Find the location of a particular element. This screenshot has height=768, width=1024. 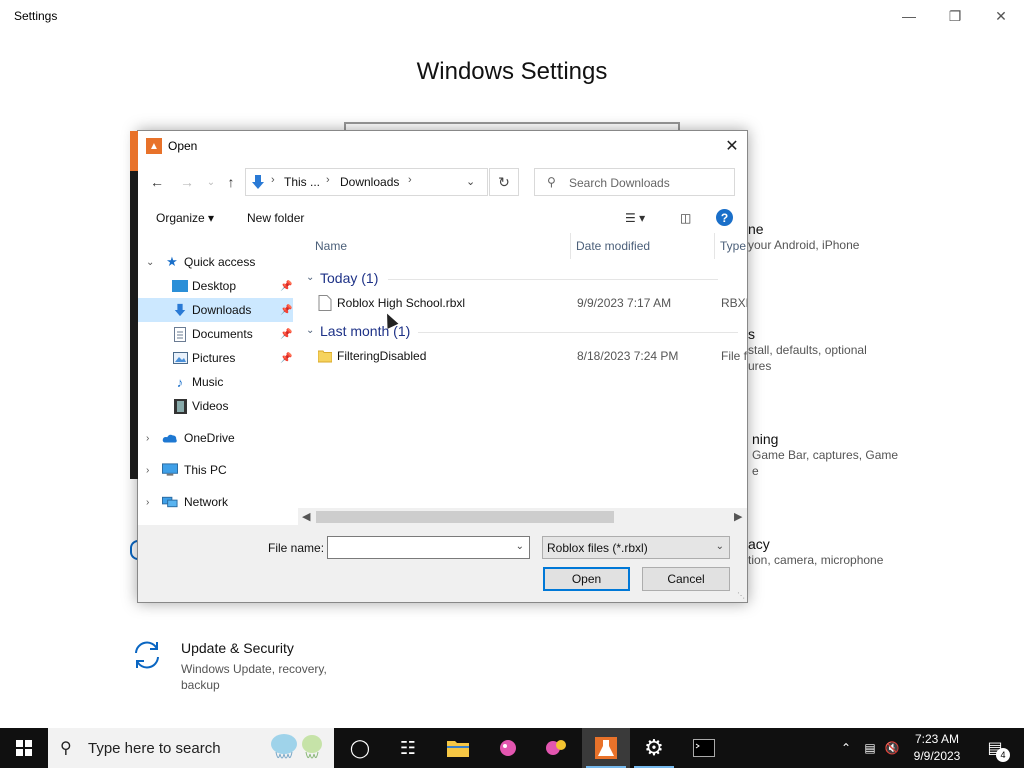

app-fish-taskbar-button is located at coordinates (508, 748).